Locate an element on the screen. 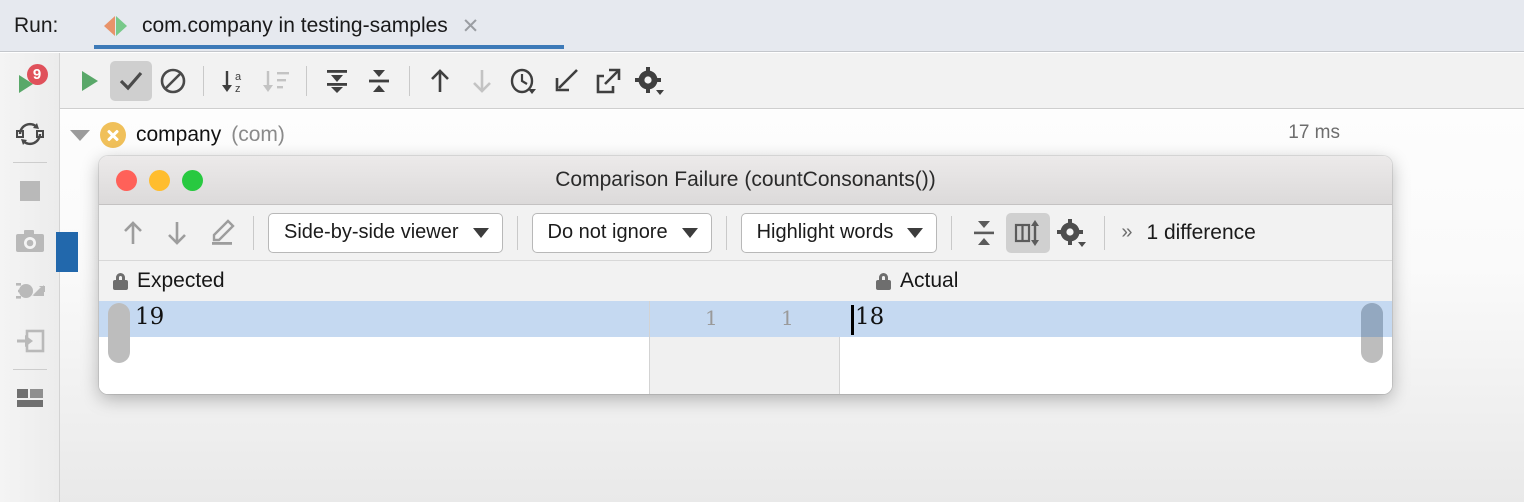 The image size is (1524, 502). next-difference-button is located at coordinates (177, 233).